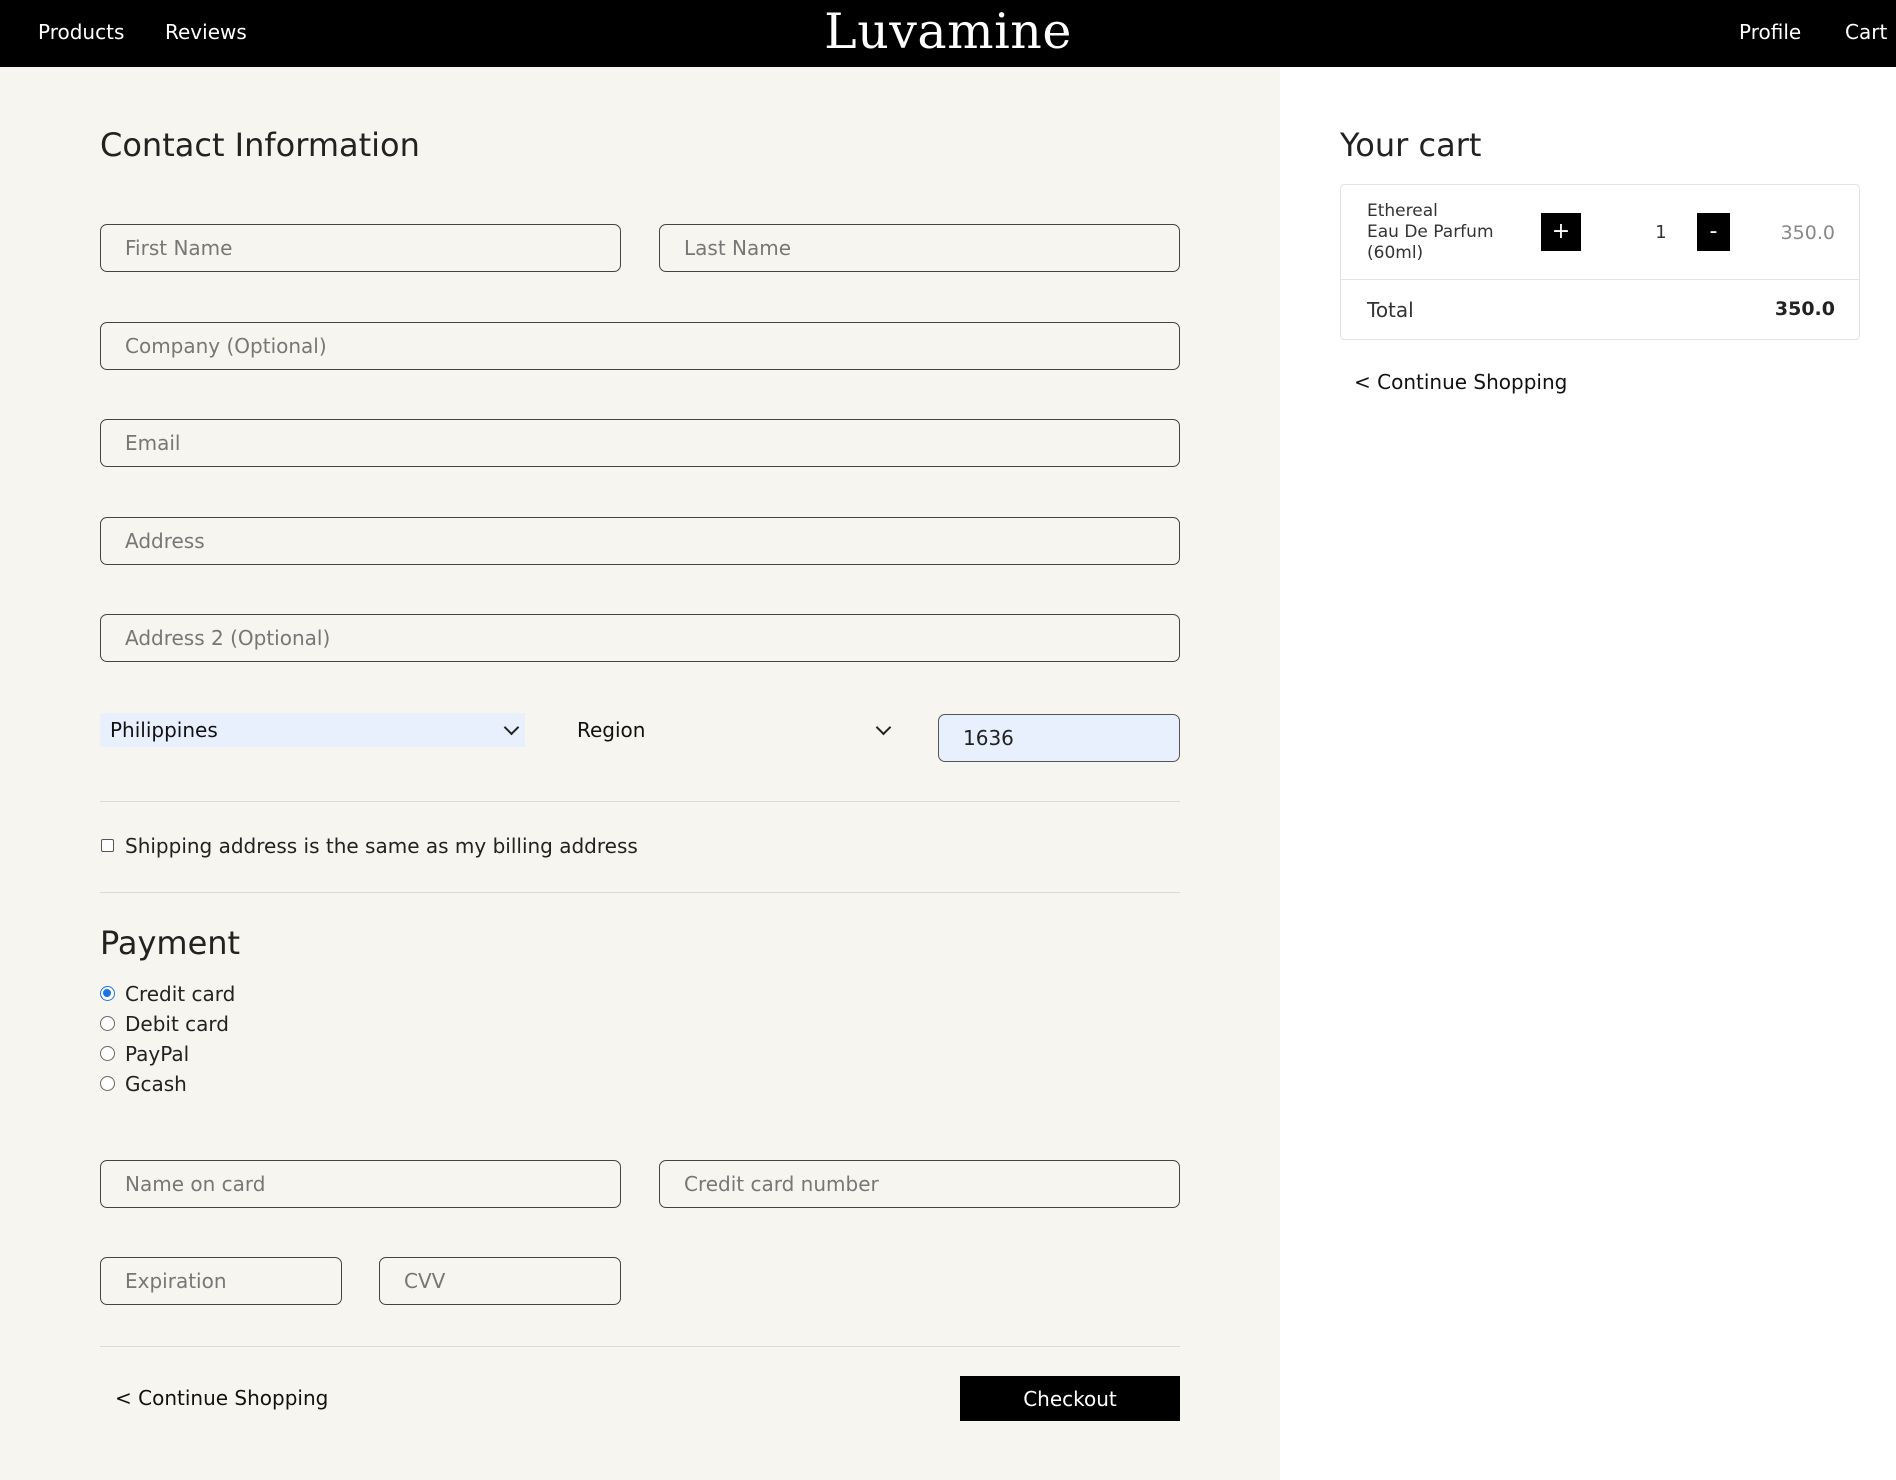  Describe the element at coordinates (206, 33) in the screenshot. I see `nav-reviews-link: Reviews` at that location.